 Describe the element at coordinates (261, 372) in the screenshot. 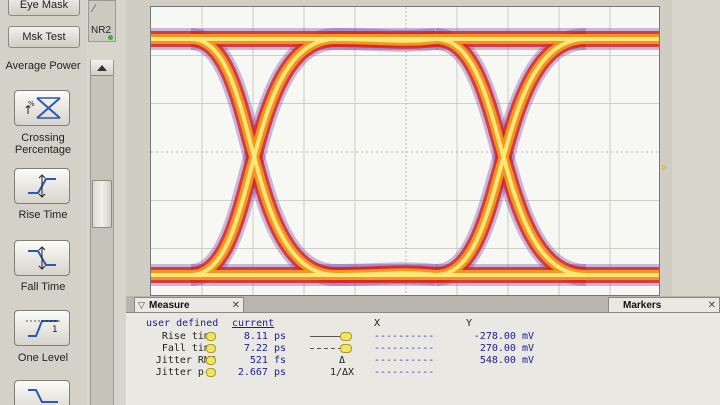

I see `measure-value: 2.667 ps` at that location.